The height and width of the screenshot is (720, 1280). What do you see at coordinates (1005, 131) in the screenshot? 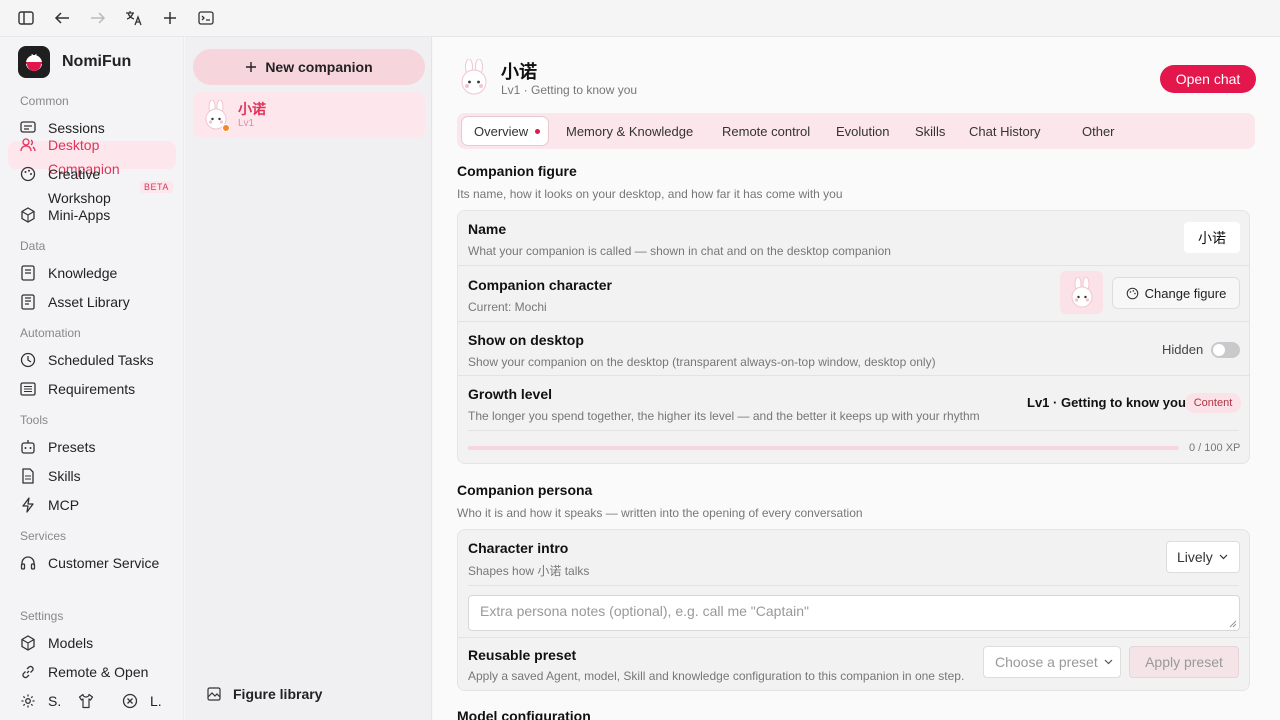
I see `tab-chat-history: Chat History` at bounding box center [1005, 131].